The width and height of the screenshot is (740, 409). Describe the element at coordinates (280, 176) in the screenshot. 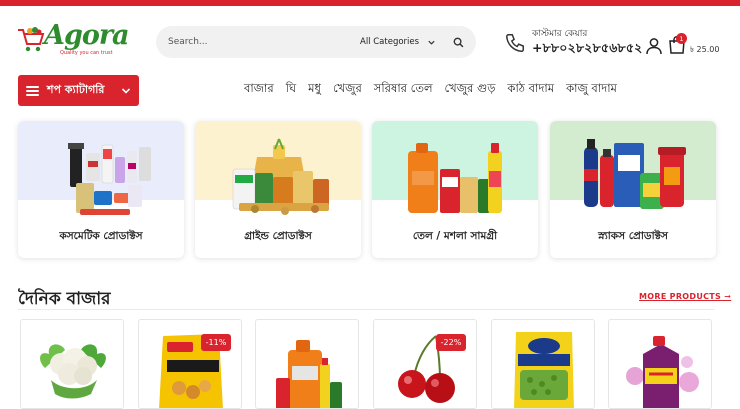

I see `grind-products-image` at that location.